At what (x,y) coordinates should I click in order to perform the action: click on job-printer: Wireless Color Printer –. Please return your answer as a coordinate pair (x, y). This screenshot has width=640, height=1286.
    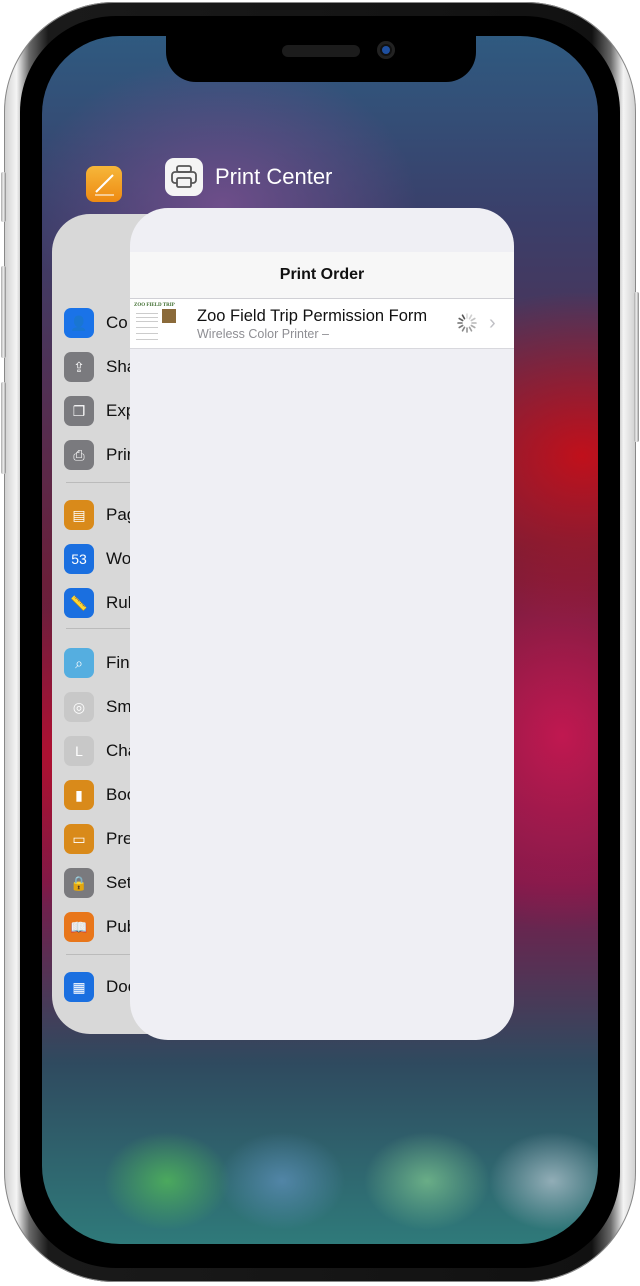
    Looking at the image, I should click on (263, 334).